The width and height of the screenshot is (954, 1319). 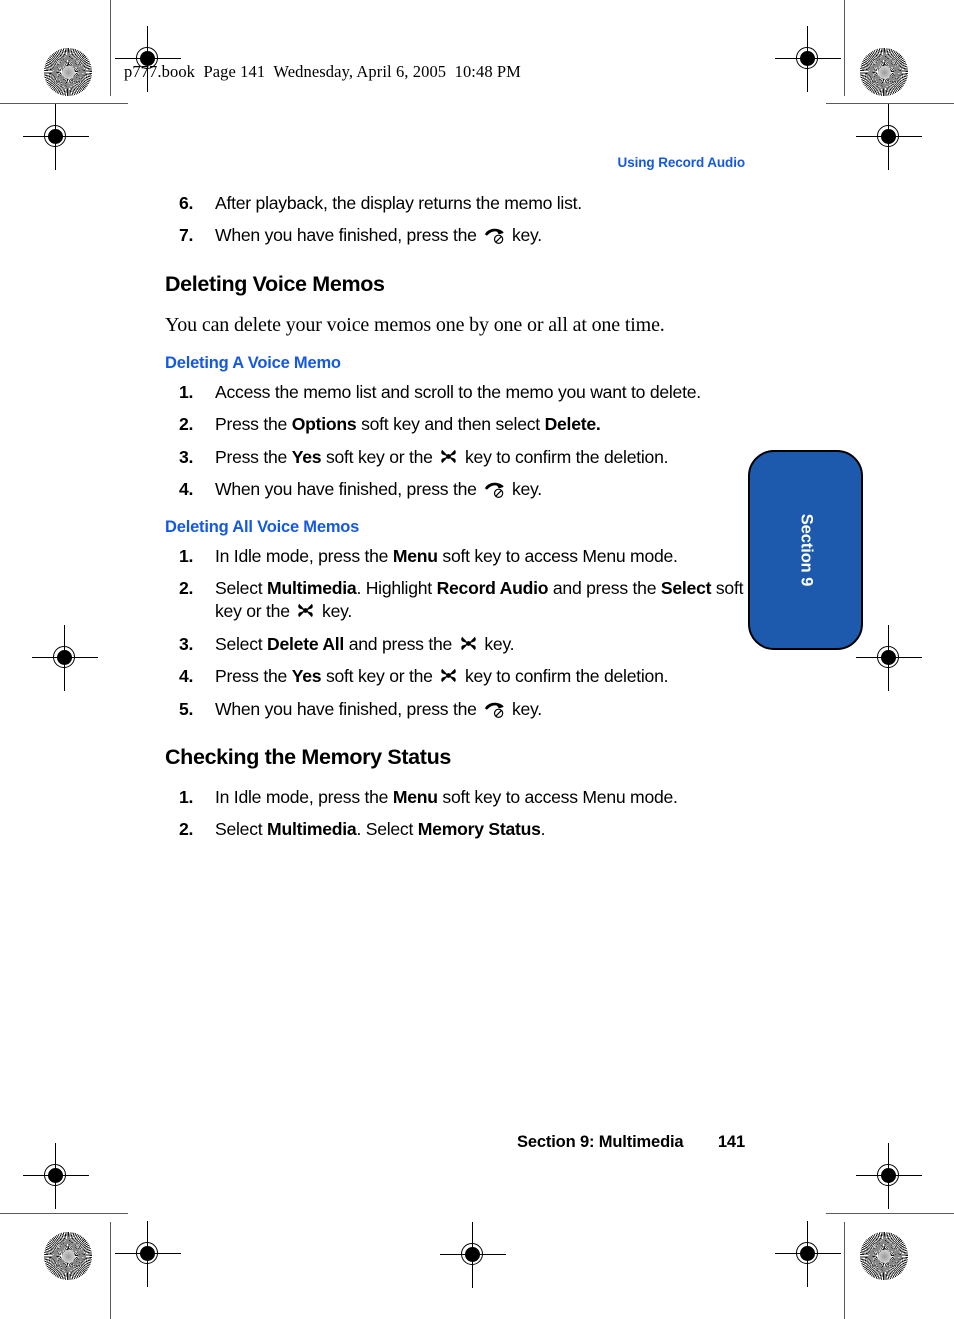 What do you see at coordinates (186, 203) in the screenshot?
I see `step-number: 6.` at bounding box center [186, 203].